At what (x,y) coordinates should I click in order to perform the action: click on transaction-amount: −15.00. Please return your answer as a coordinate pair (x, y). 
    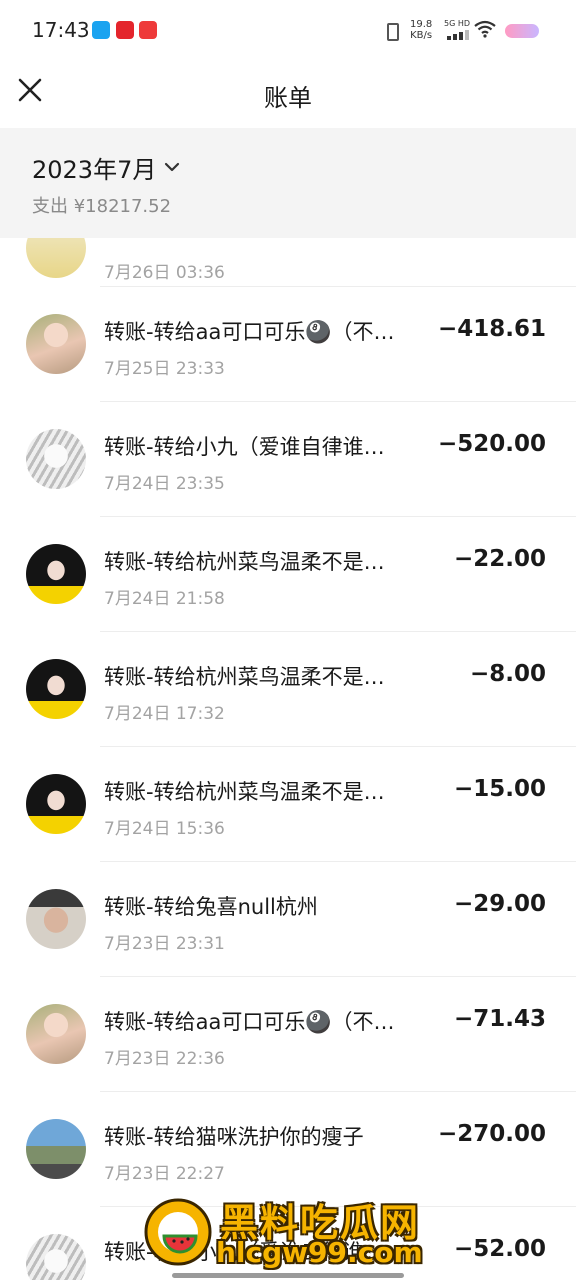
    Looking at the image, I should click on (499, 789).